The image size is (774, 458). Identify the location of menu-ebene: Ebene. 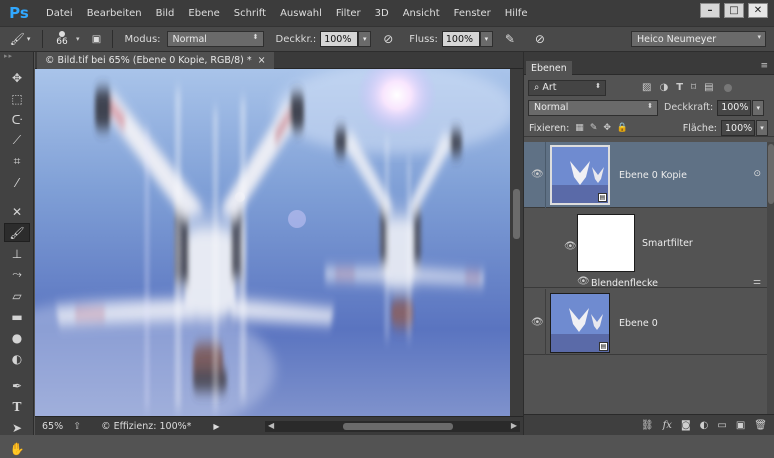
(203, 13).